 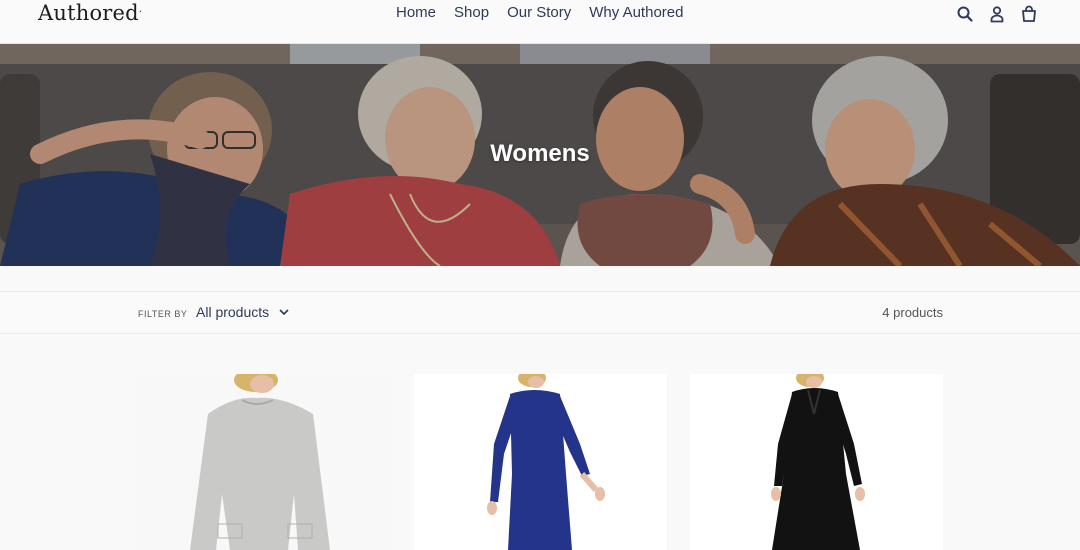 What do you see at coordinates (416, 12) in the screenshot?
I see `nav-link-home: Home` at bounding box center [416, 12].